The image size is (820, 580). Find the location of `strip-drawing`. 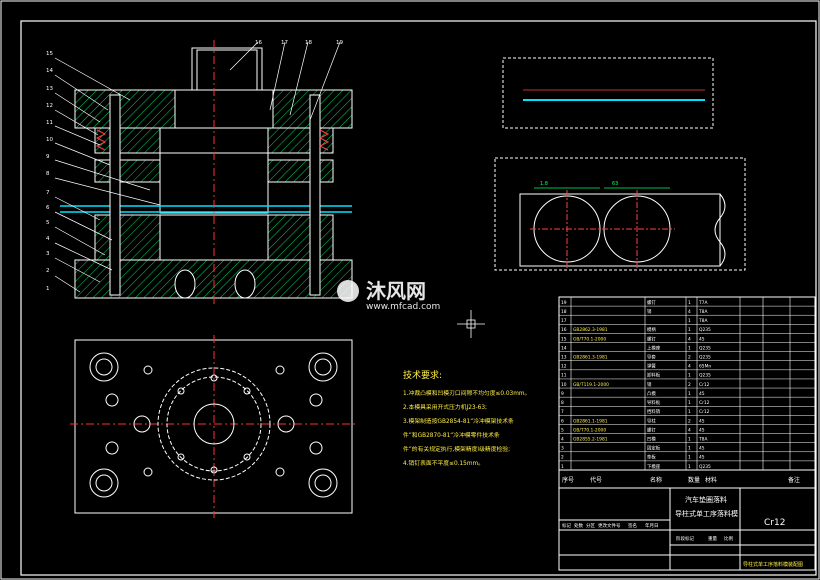

strip-drawing is located at coordinates (608, 93).